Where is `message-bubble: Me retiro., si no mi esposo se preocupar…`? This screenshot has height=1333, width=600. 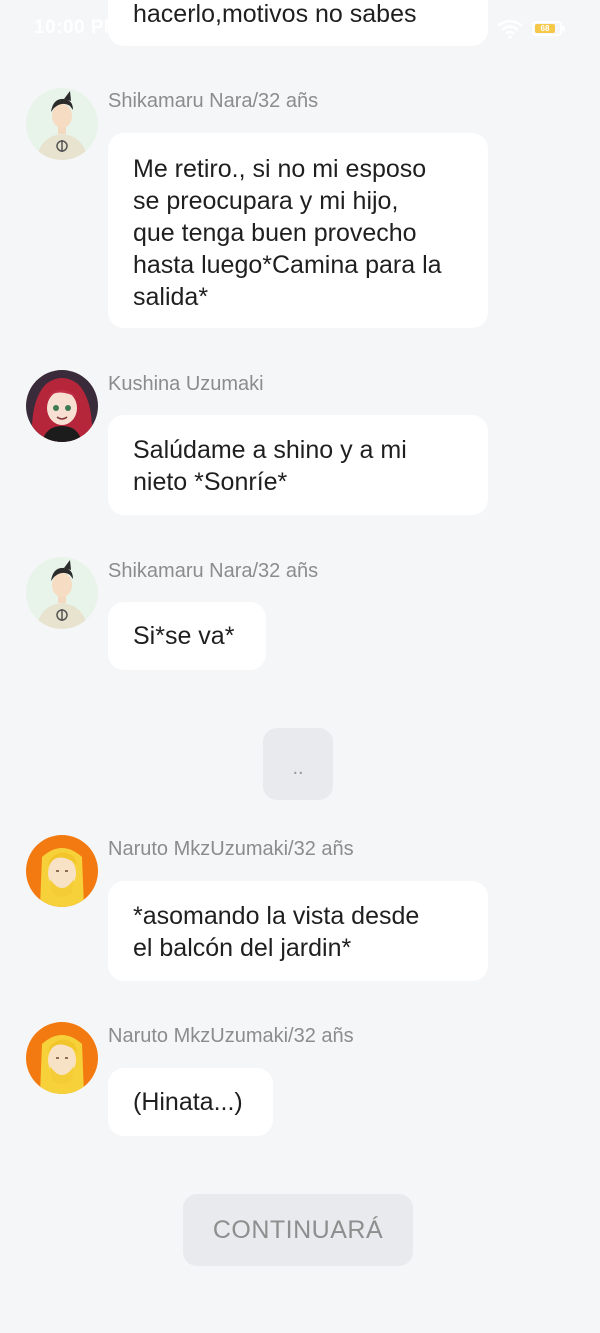 message-bubble: Me retiro., si no mi esposo se preocupar… is located at coordinates (298, 230).